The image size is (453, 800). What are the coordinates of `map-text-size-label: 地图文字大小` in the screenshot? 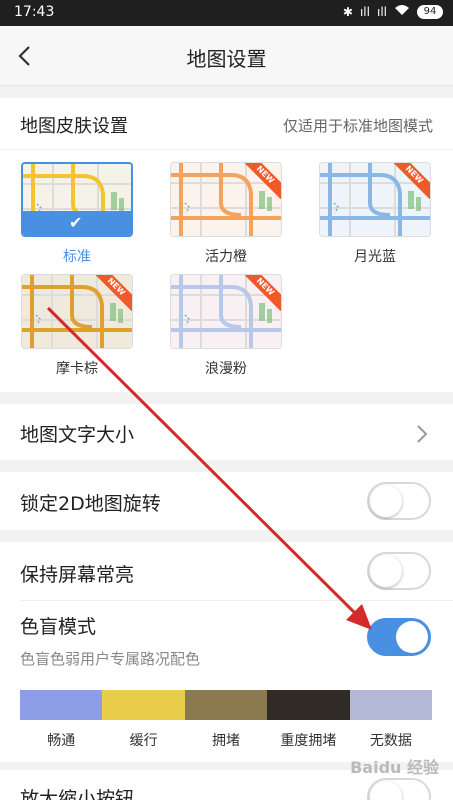 It's located at (77, 435).